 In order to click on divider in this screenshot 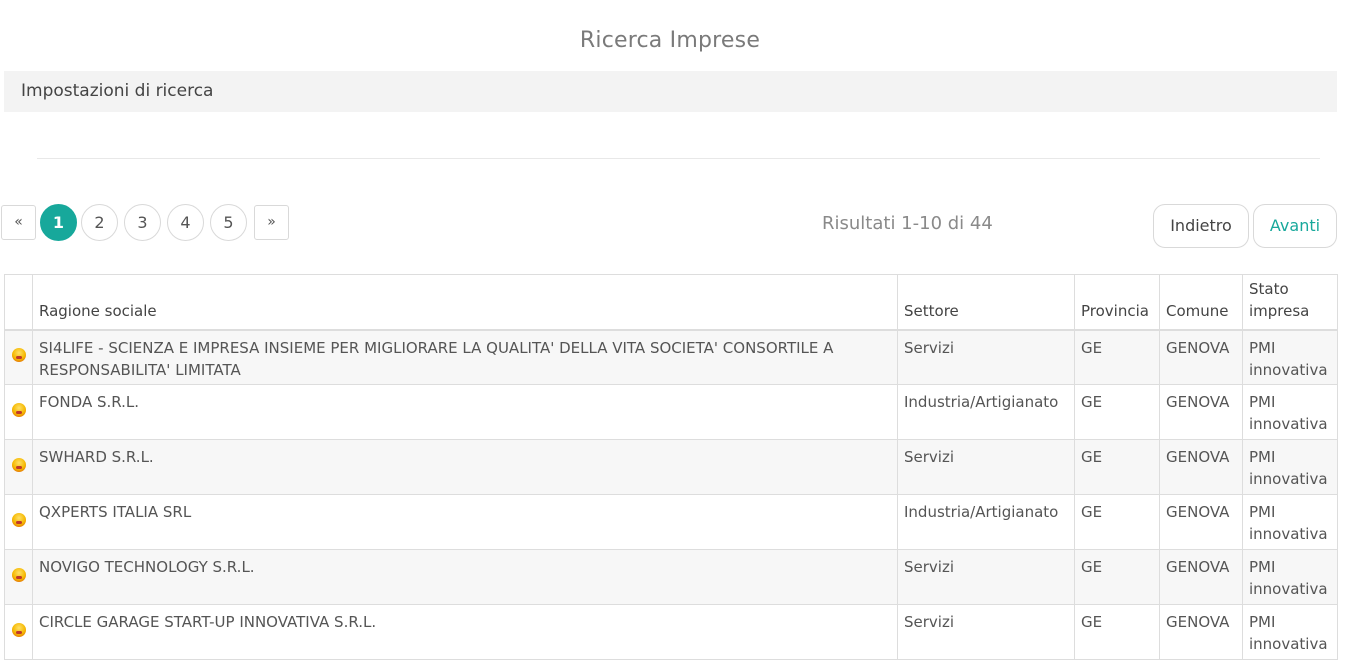, I will do `click(678, 158)`.